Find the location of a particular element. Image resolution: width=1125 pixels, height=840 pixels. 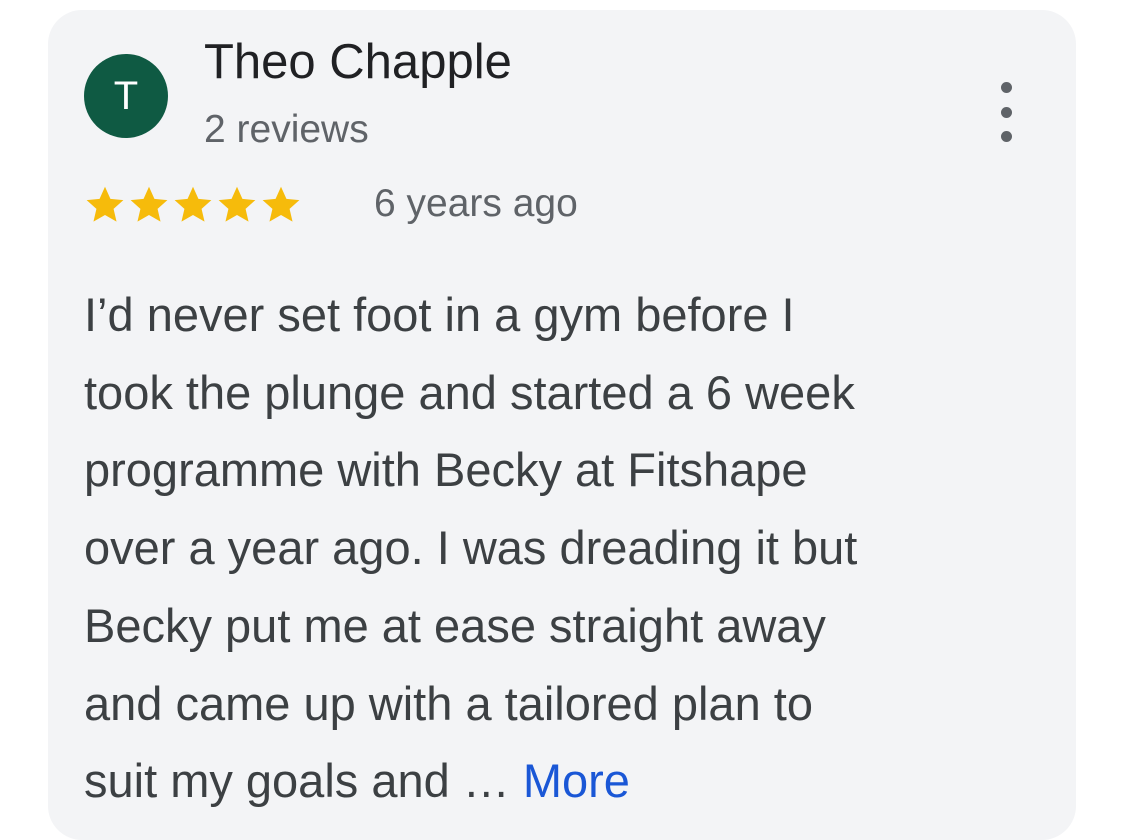

more-options-button is located at coordinates (1006, 112).